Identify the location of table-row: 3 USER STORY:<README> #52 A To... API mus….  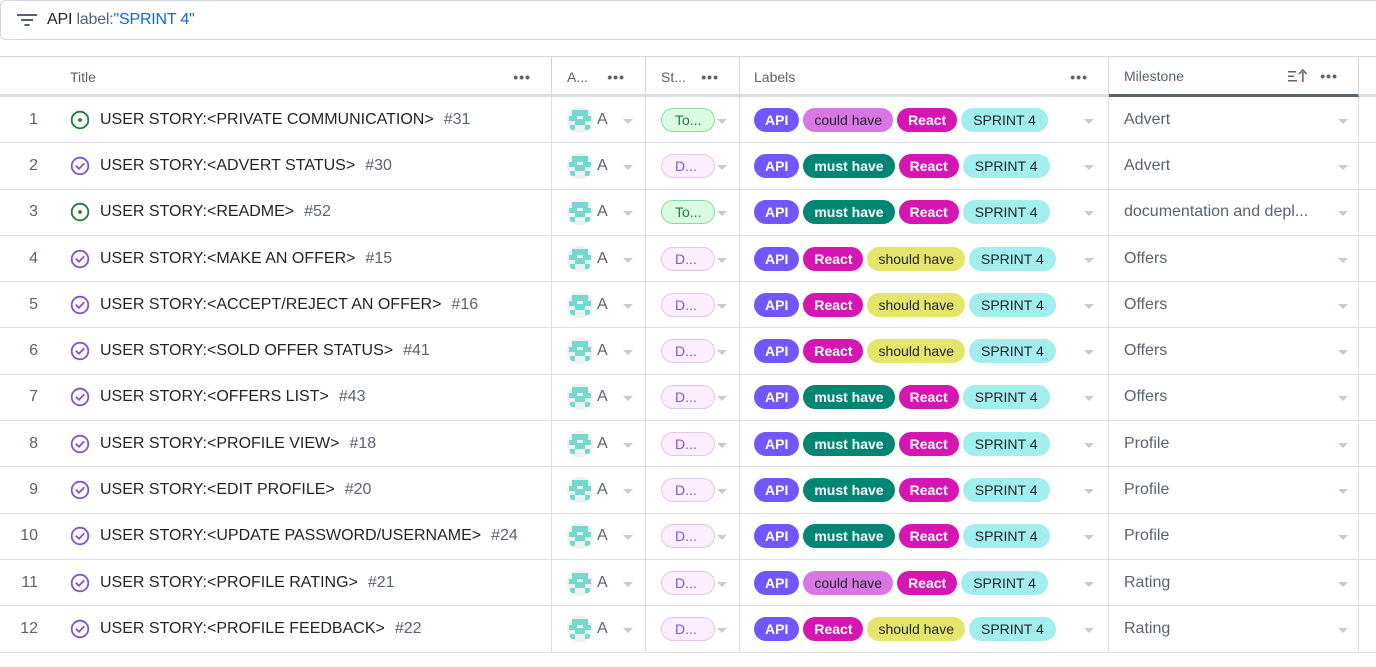
(688, 212).